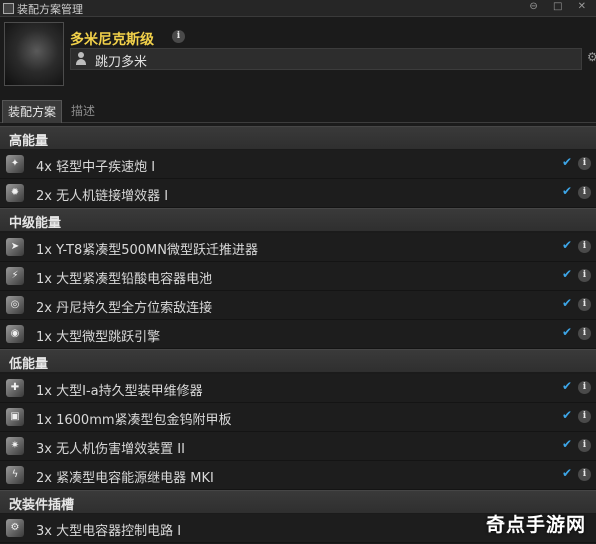 The width and height of the screenshot is (596, 544). What do you see at coordinates (121, 62) in the screenshot?
I see `fitting-name: 跳刀多米` at bounding box center [121, 62].